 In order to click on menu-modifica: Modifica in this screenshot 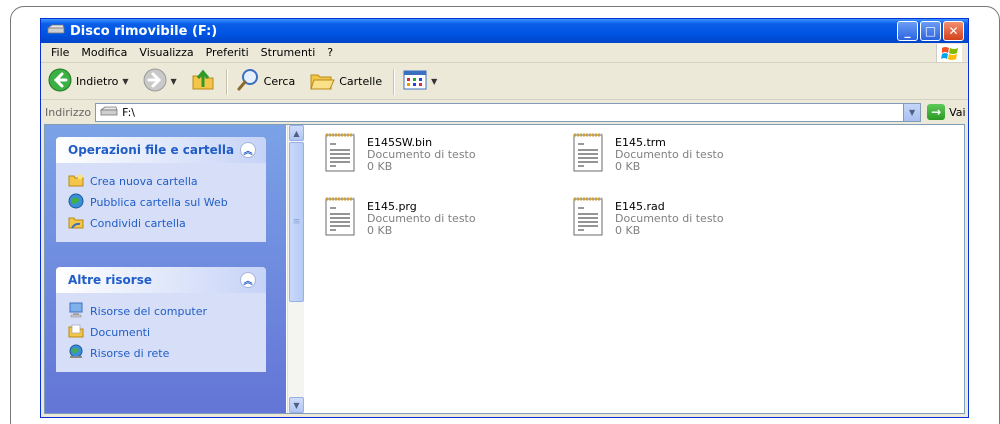, I will do `click(104, 52)`.